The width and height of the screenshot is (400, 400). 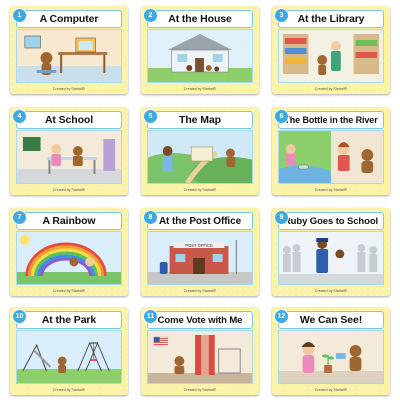 What do you see at coordinates (150, 116) in the screenshot?
I see `book-number-badge: 5` at bounding box center [150, 116].